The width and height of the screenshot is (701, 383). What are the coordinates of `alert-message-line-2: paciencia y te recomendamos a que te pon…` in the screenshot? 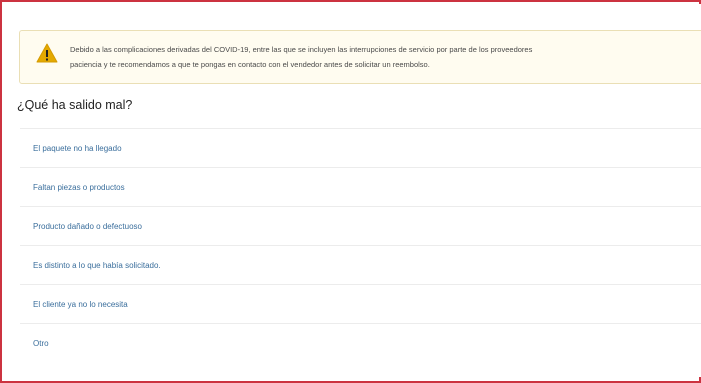 It's located at (250, 64).